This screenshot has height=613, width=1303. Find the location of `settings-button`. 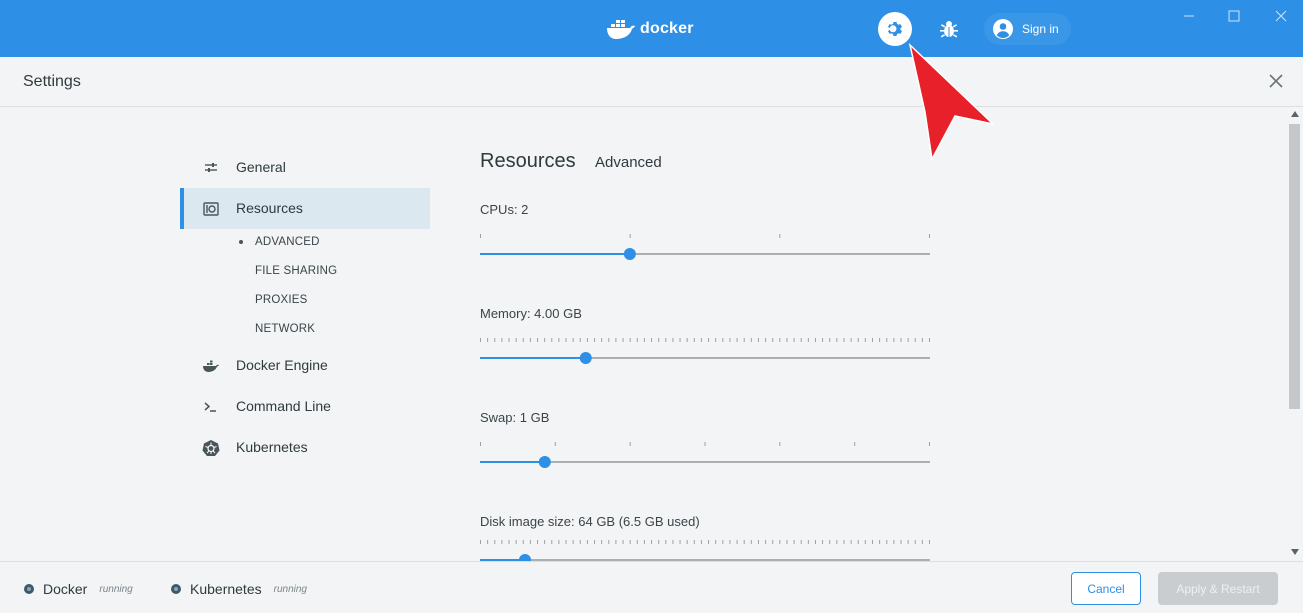

settings-button is located at coordinates (895, 29).